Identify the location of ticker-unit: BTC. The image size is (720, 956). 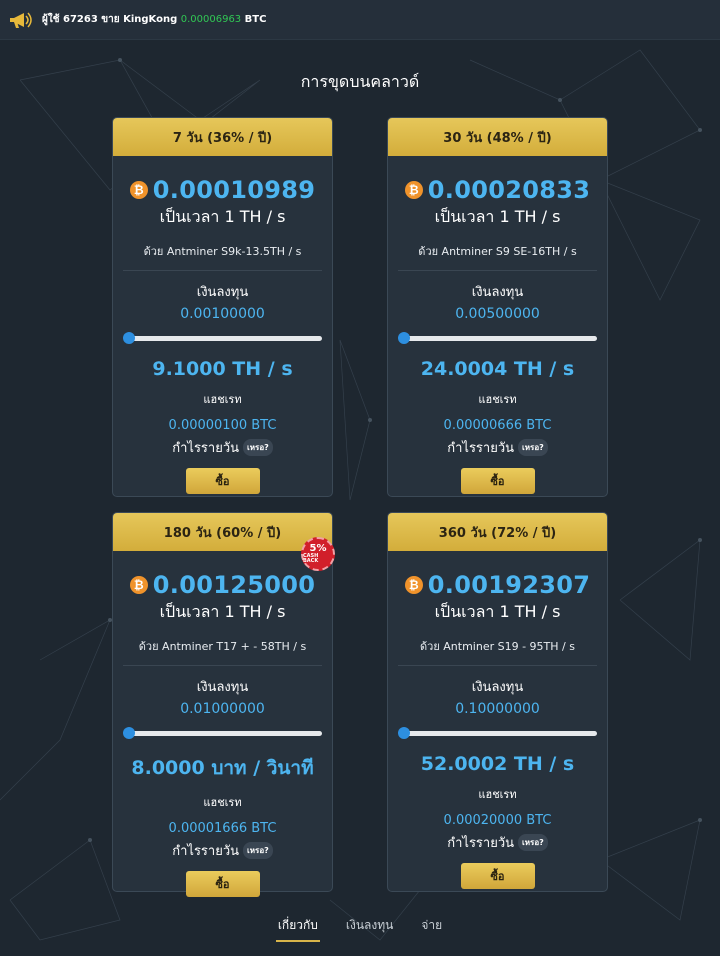
(255, 19).